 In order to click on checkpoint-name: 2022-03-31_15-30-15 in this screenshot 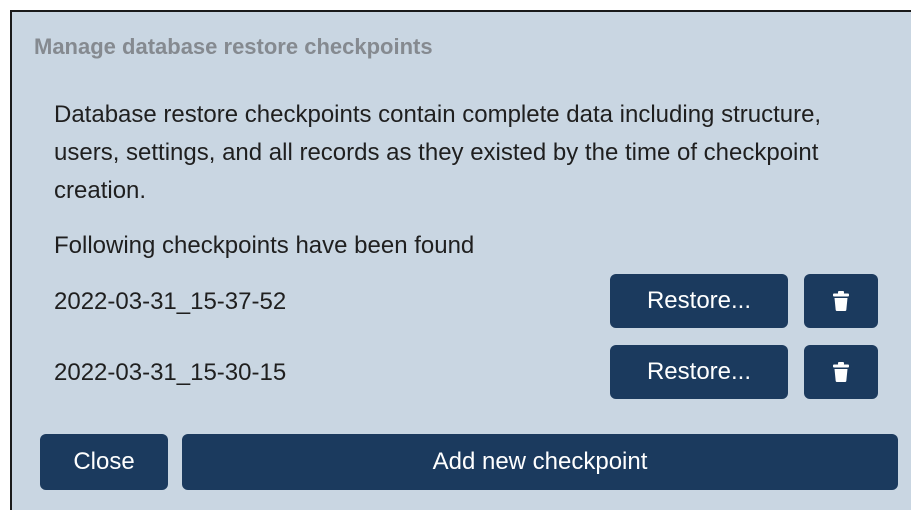, I will do `click(170, 372)`.